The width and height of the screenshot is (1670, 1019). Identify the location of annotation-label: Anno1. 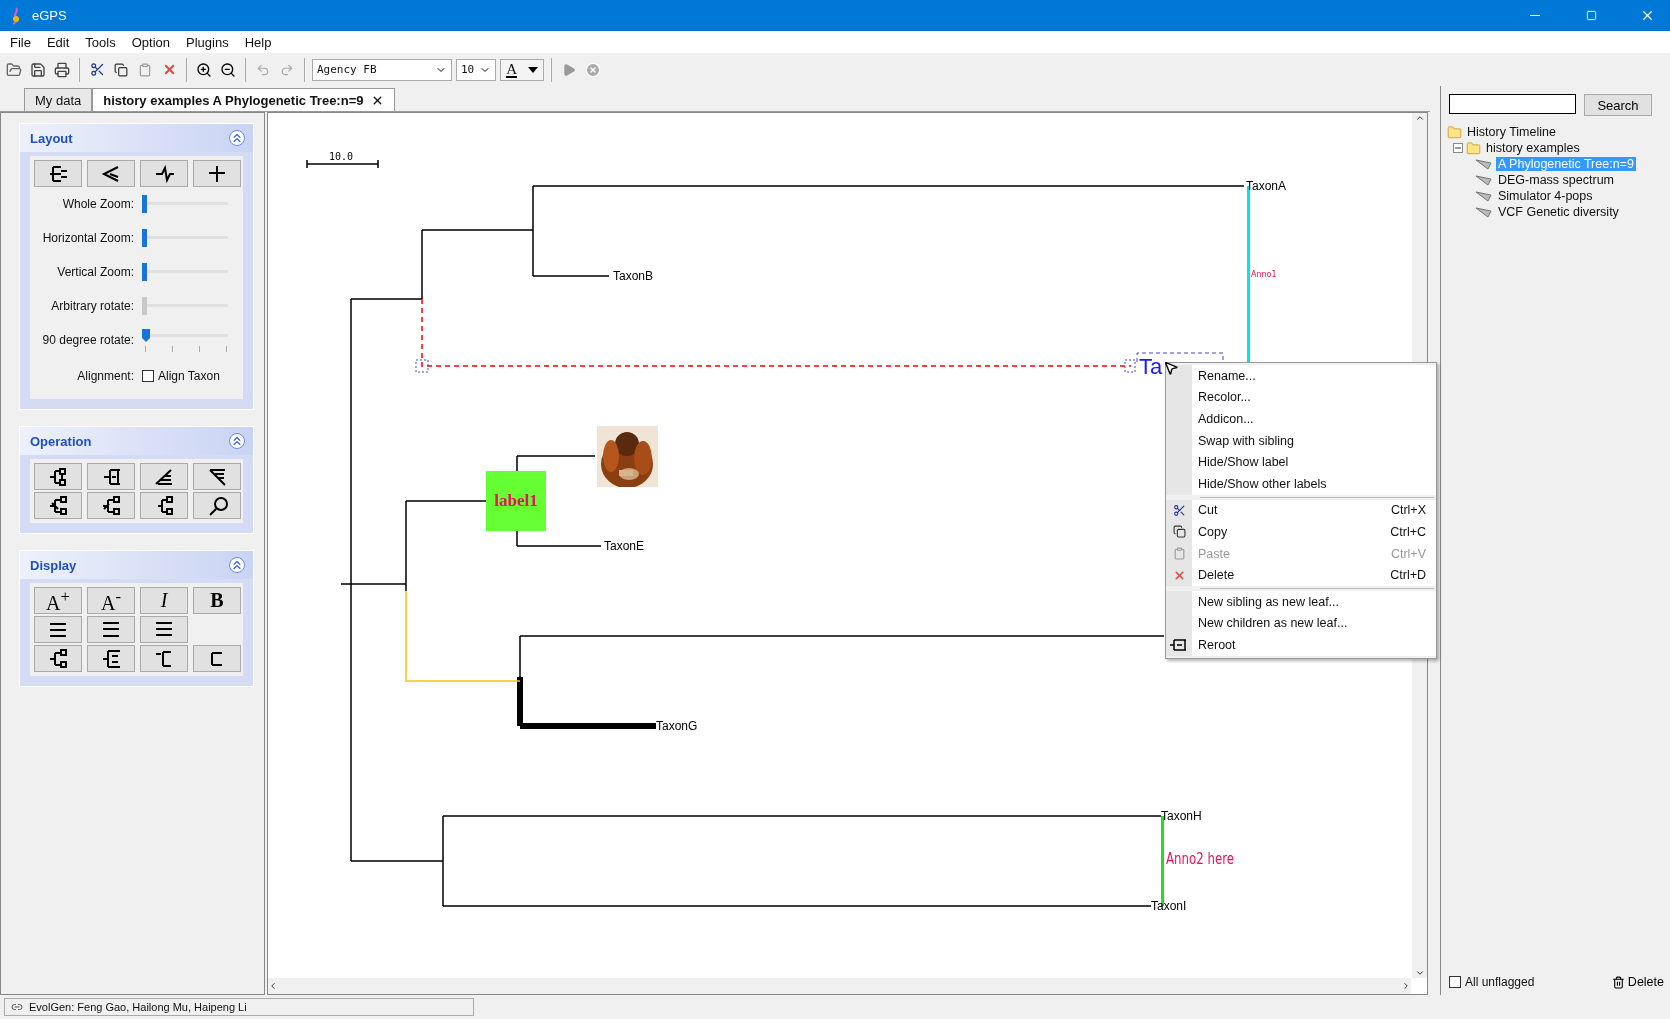
(1264, 274).